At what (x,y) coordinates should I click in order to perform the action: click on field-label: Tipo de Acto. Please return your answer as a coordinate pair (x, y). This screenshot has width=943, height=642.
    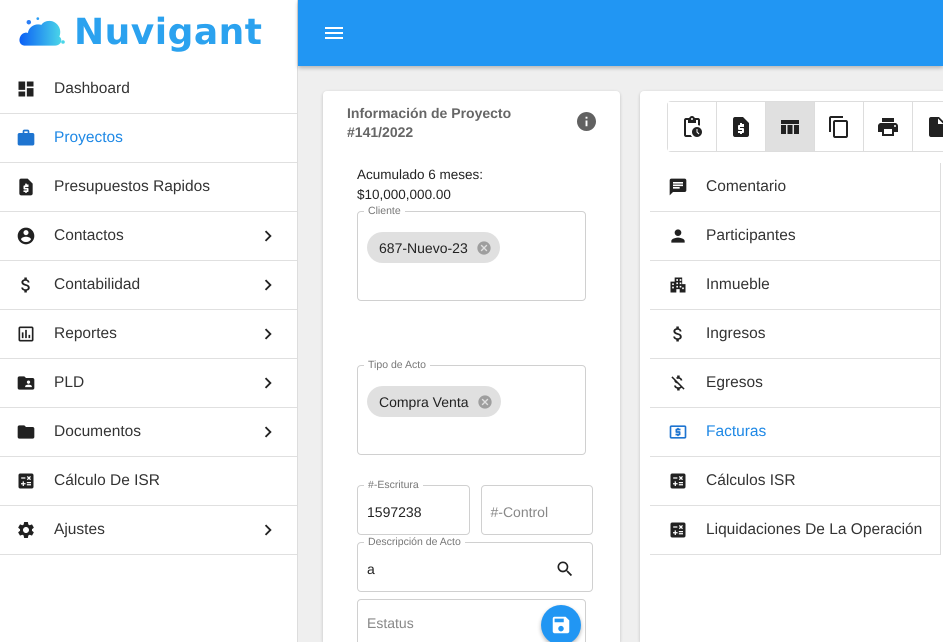
    Looking at the image, I should click on (397, 365).